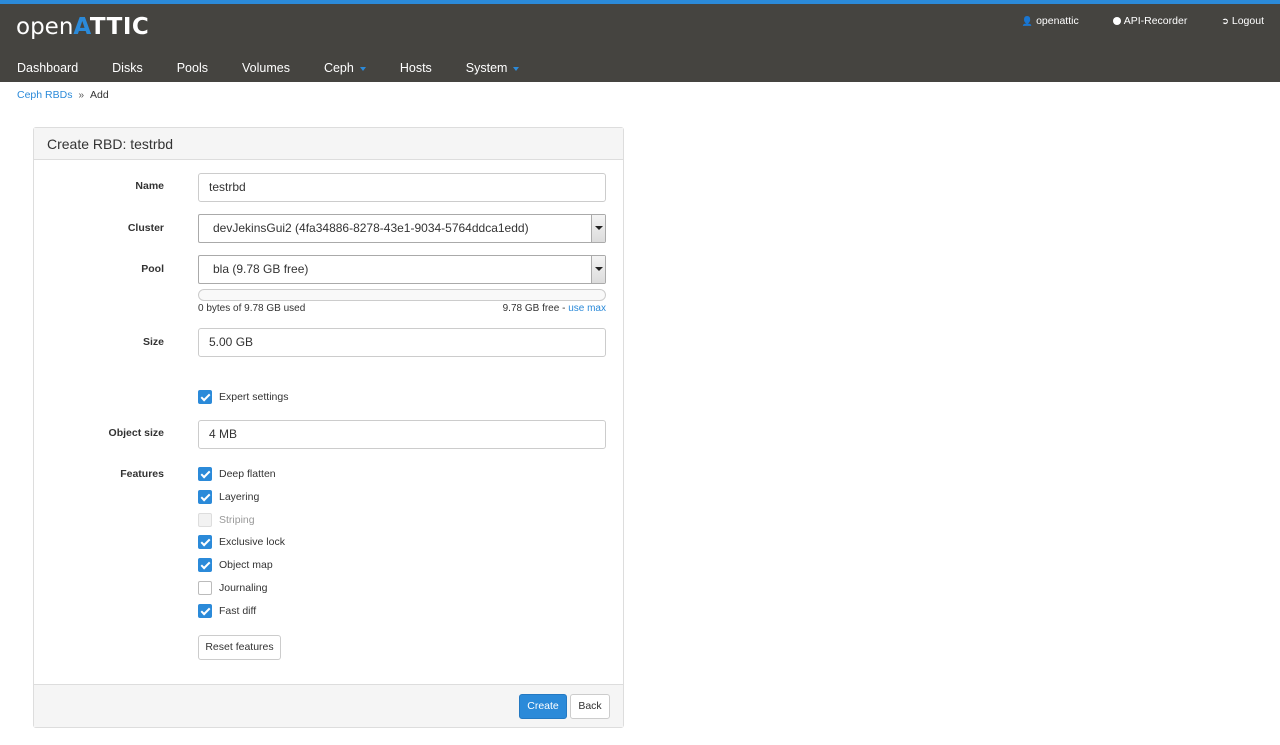  I want to click on reset-features-button: Reset features, so click(239, 647).